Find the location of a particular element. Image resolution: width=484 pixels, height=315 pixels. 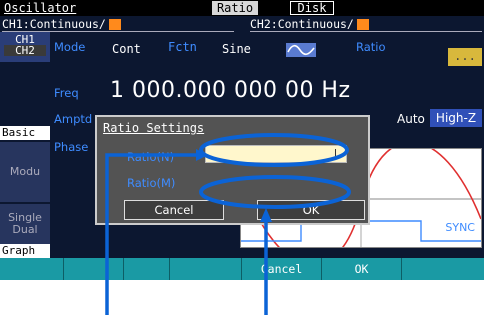

ratio-menu: Ratio is located at coordinates (235, 8).